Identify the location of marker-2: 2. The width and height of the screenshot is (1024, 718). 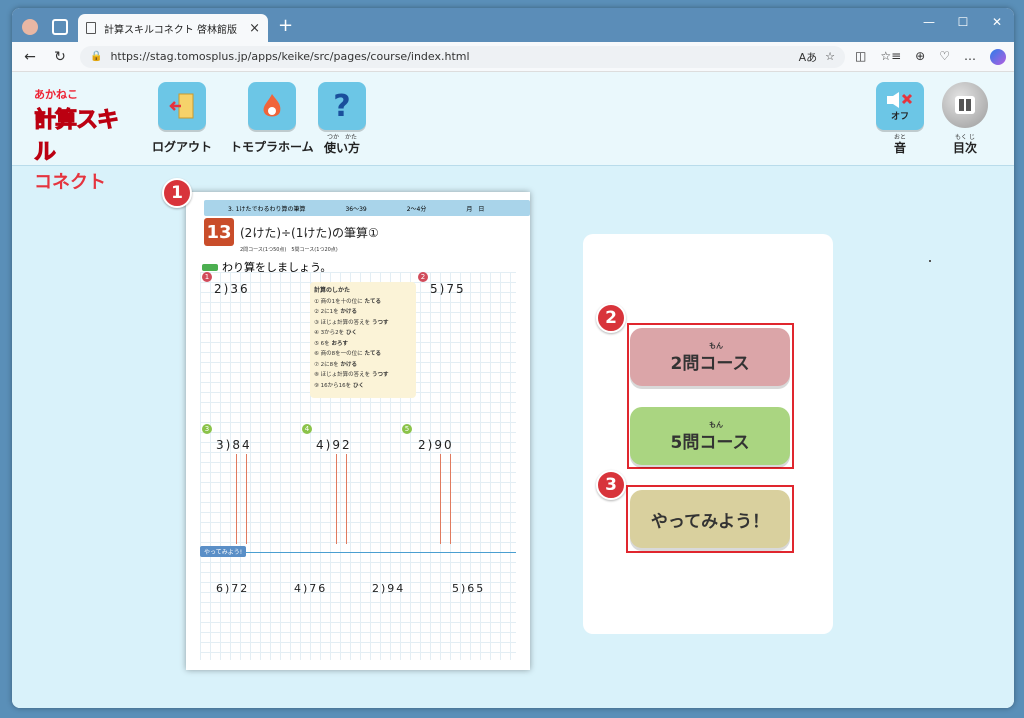
(611, 318).